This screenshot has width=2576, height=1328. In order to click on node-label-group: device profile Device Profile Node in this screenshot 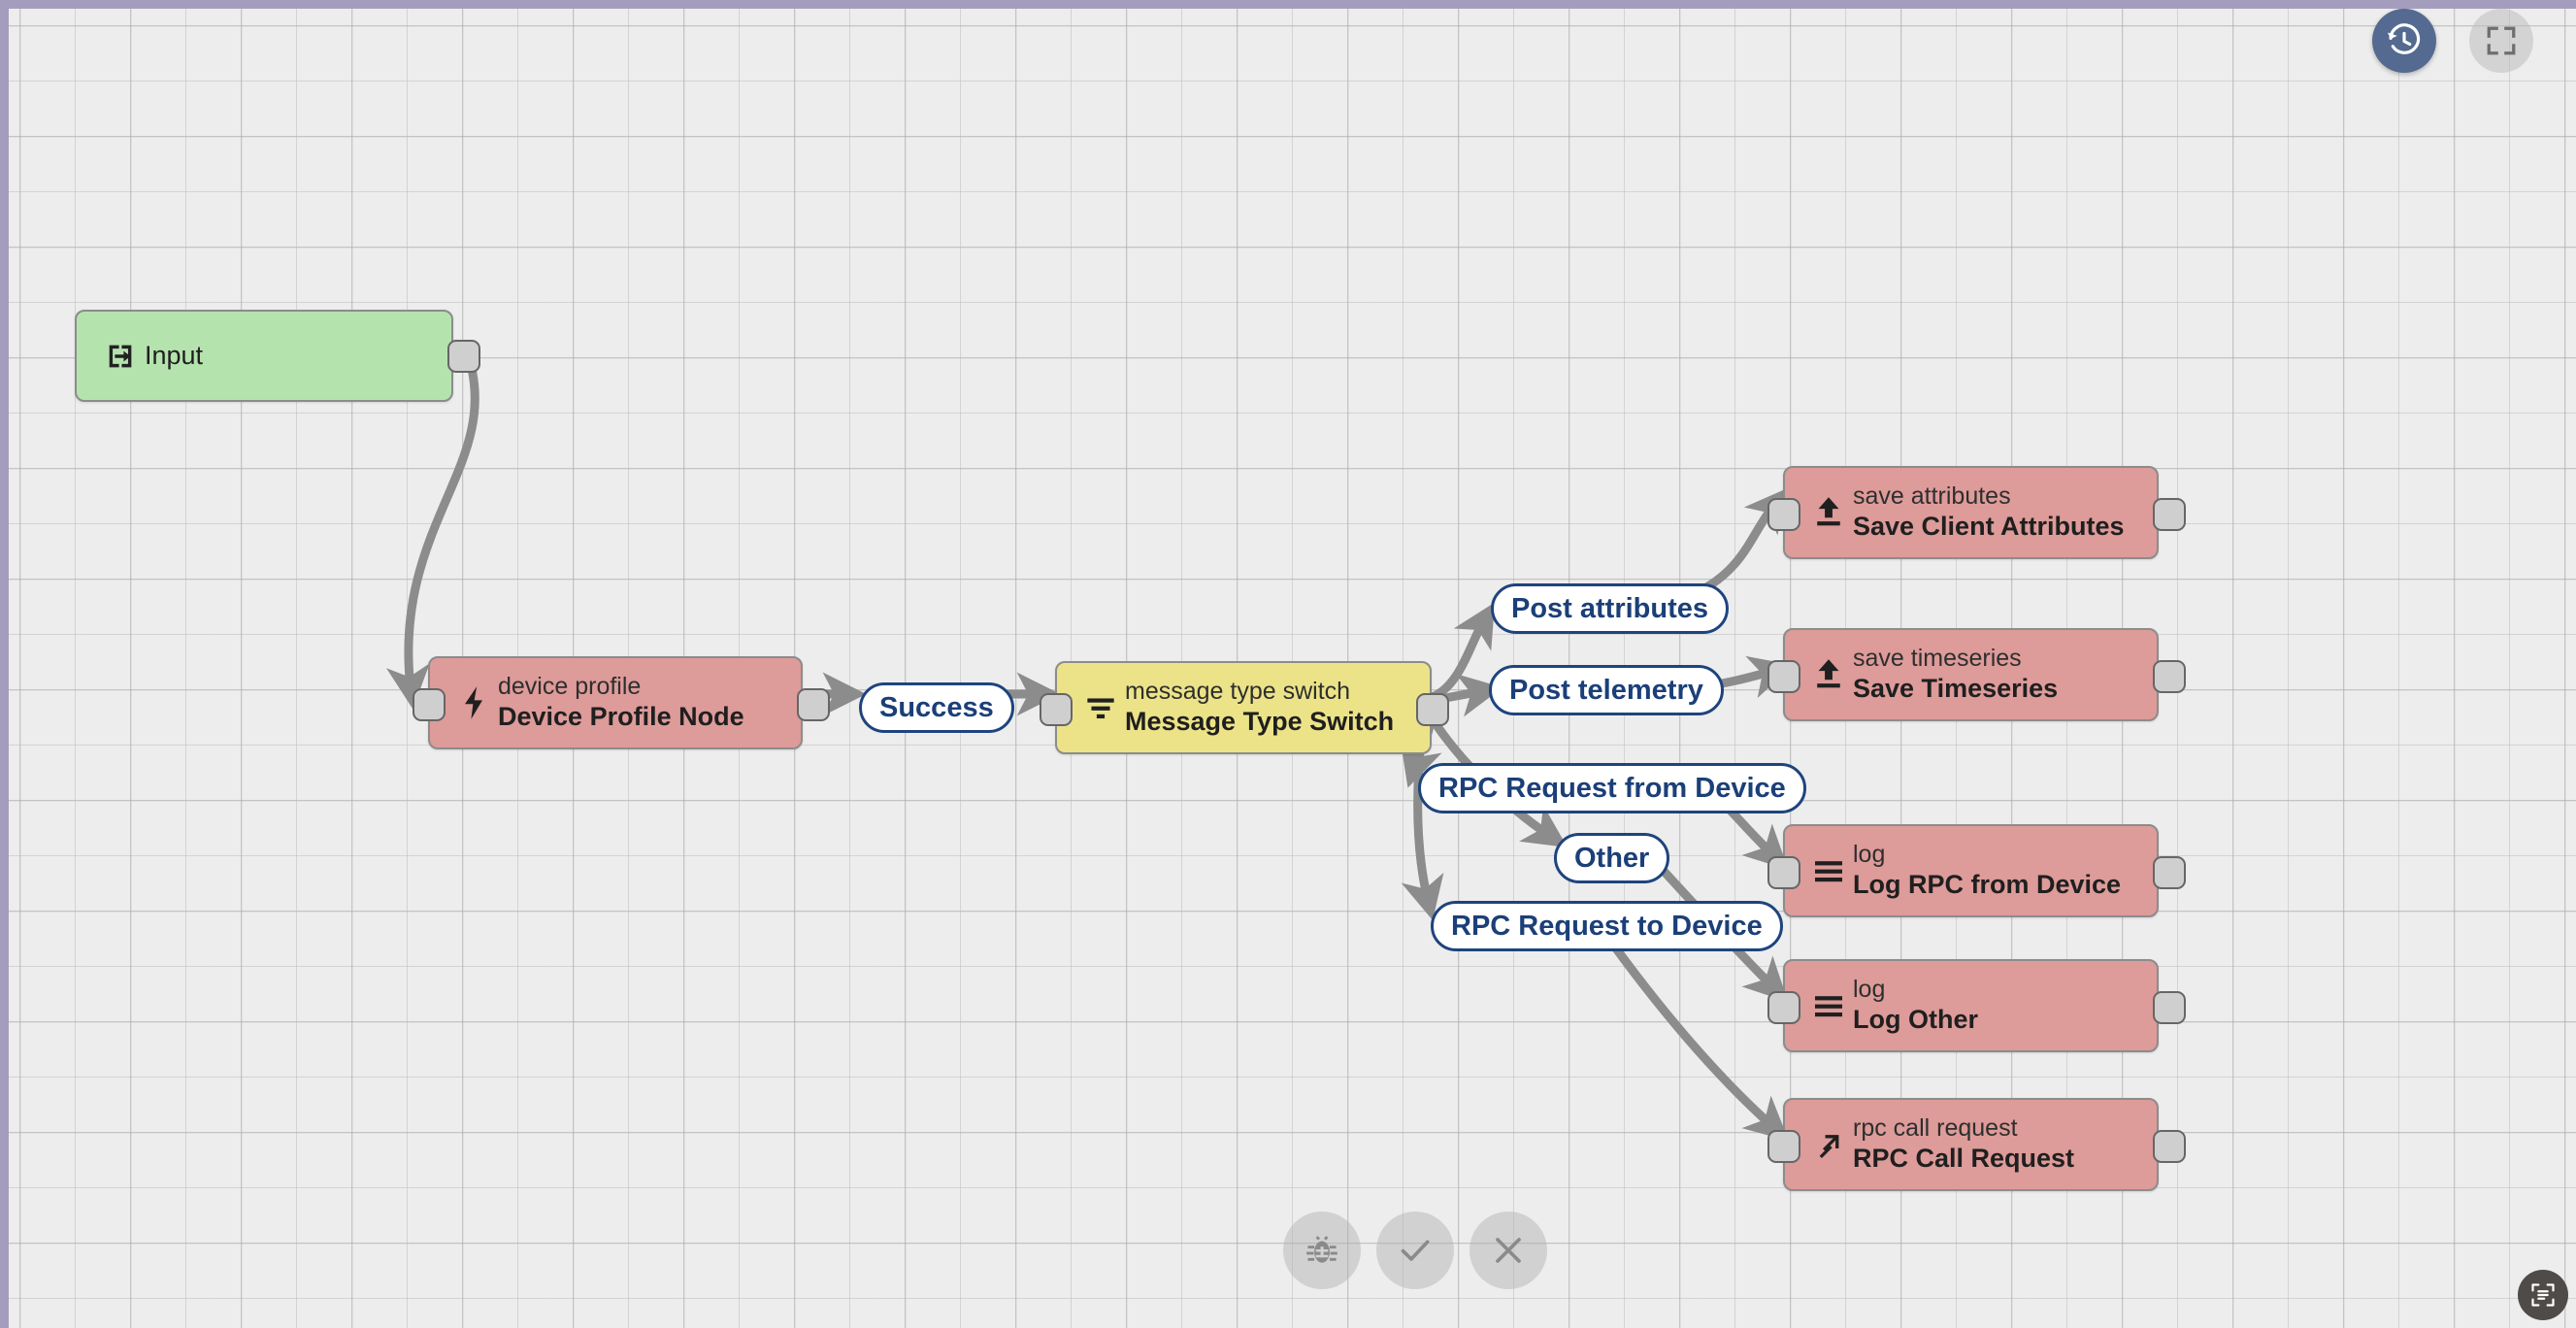, I will do `click(621, 702)`.